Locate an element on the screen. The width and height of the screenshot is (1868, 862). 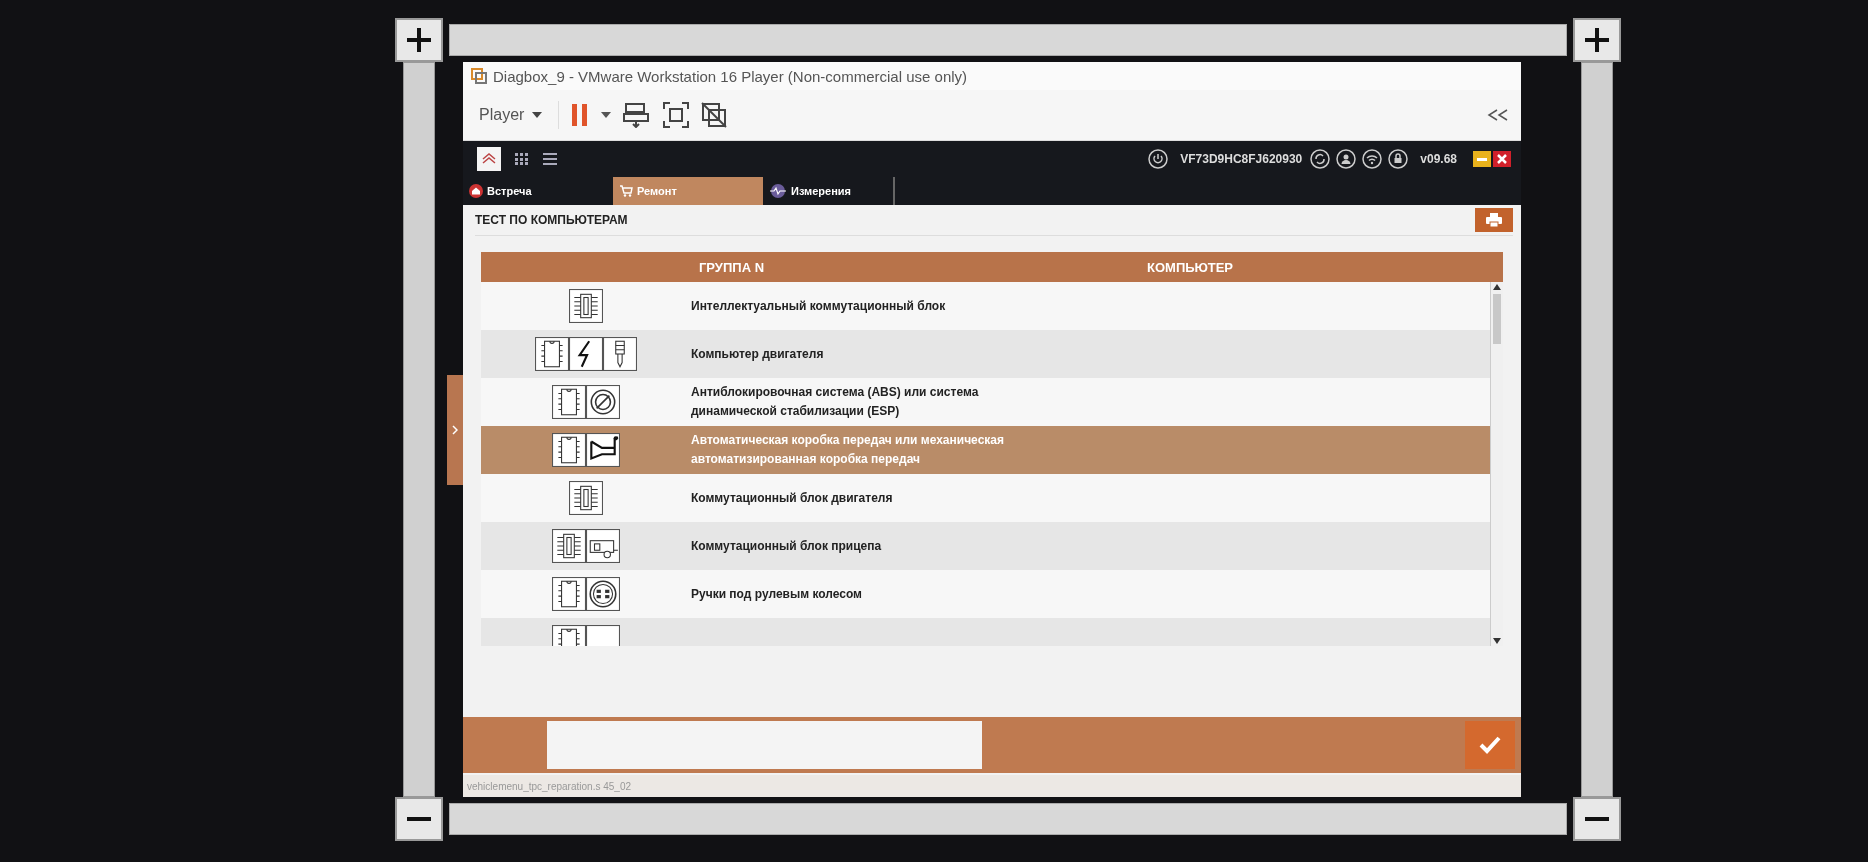
input-field is located at coordinates (764, 745).